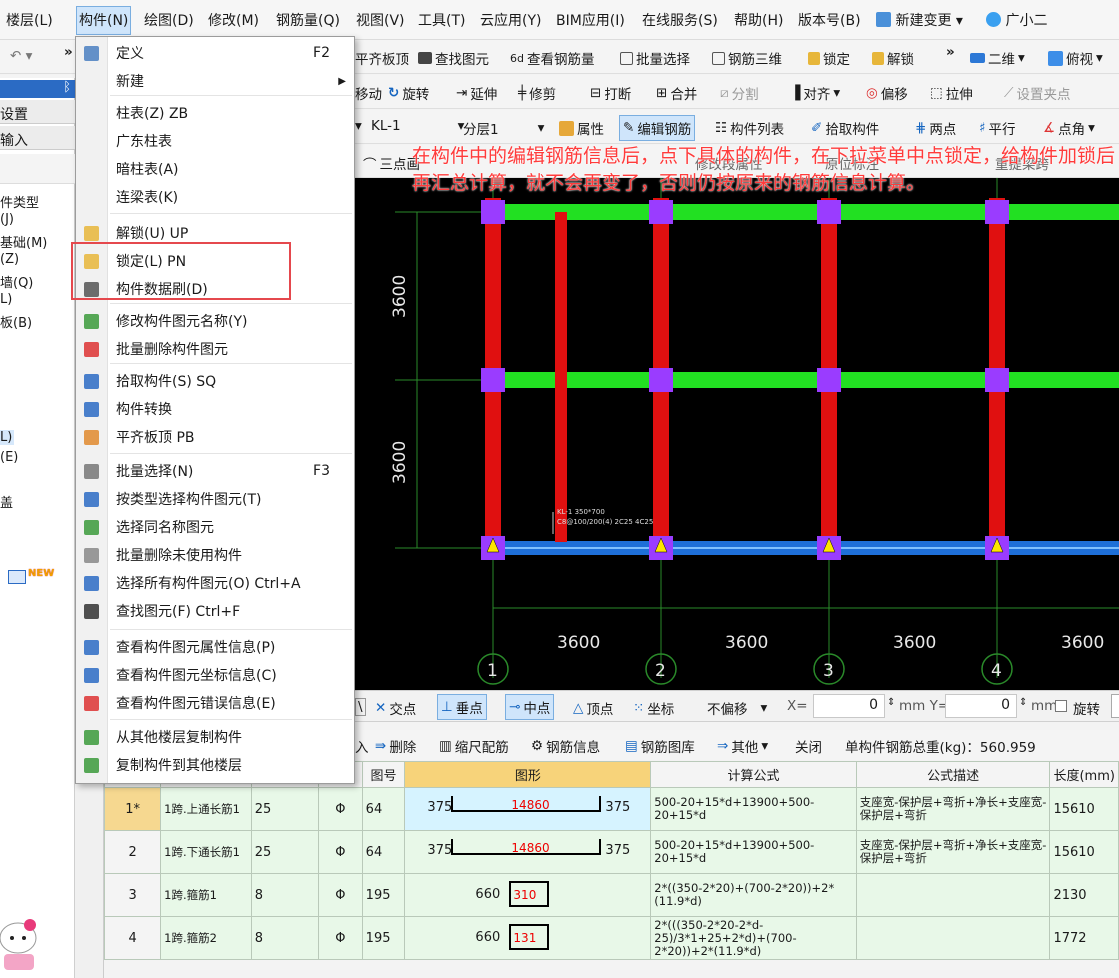 This screenshot has height=978, width=1119. What do you see at coordinates (528, 938) in the screenshot?
I see `shape-cell: 660 131` at bounding box center [528, 938].